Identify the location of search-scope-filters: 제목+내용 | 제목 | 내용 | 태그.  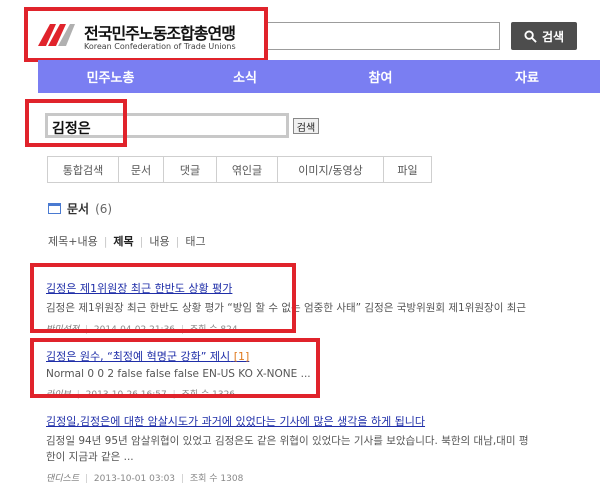
(127, 241).